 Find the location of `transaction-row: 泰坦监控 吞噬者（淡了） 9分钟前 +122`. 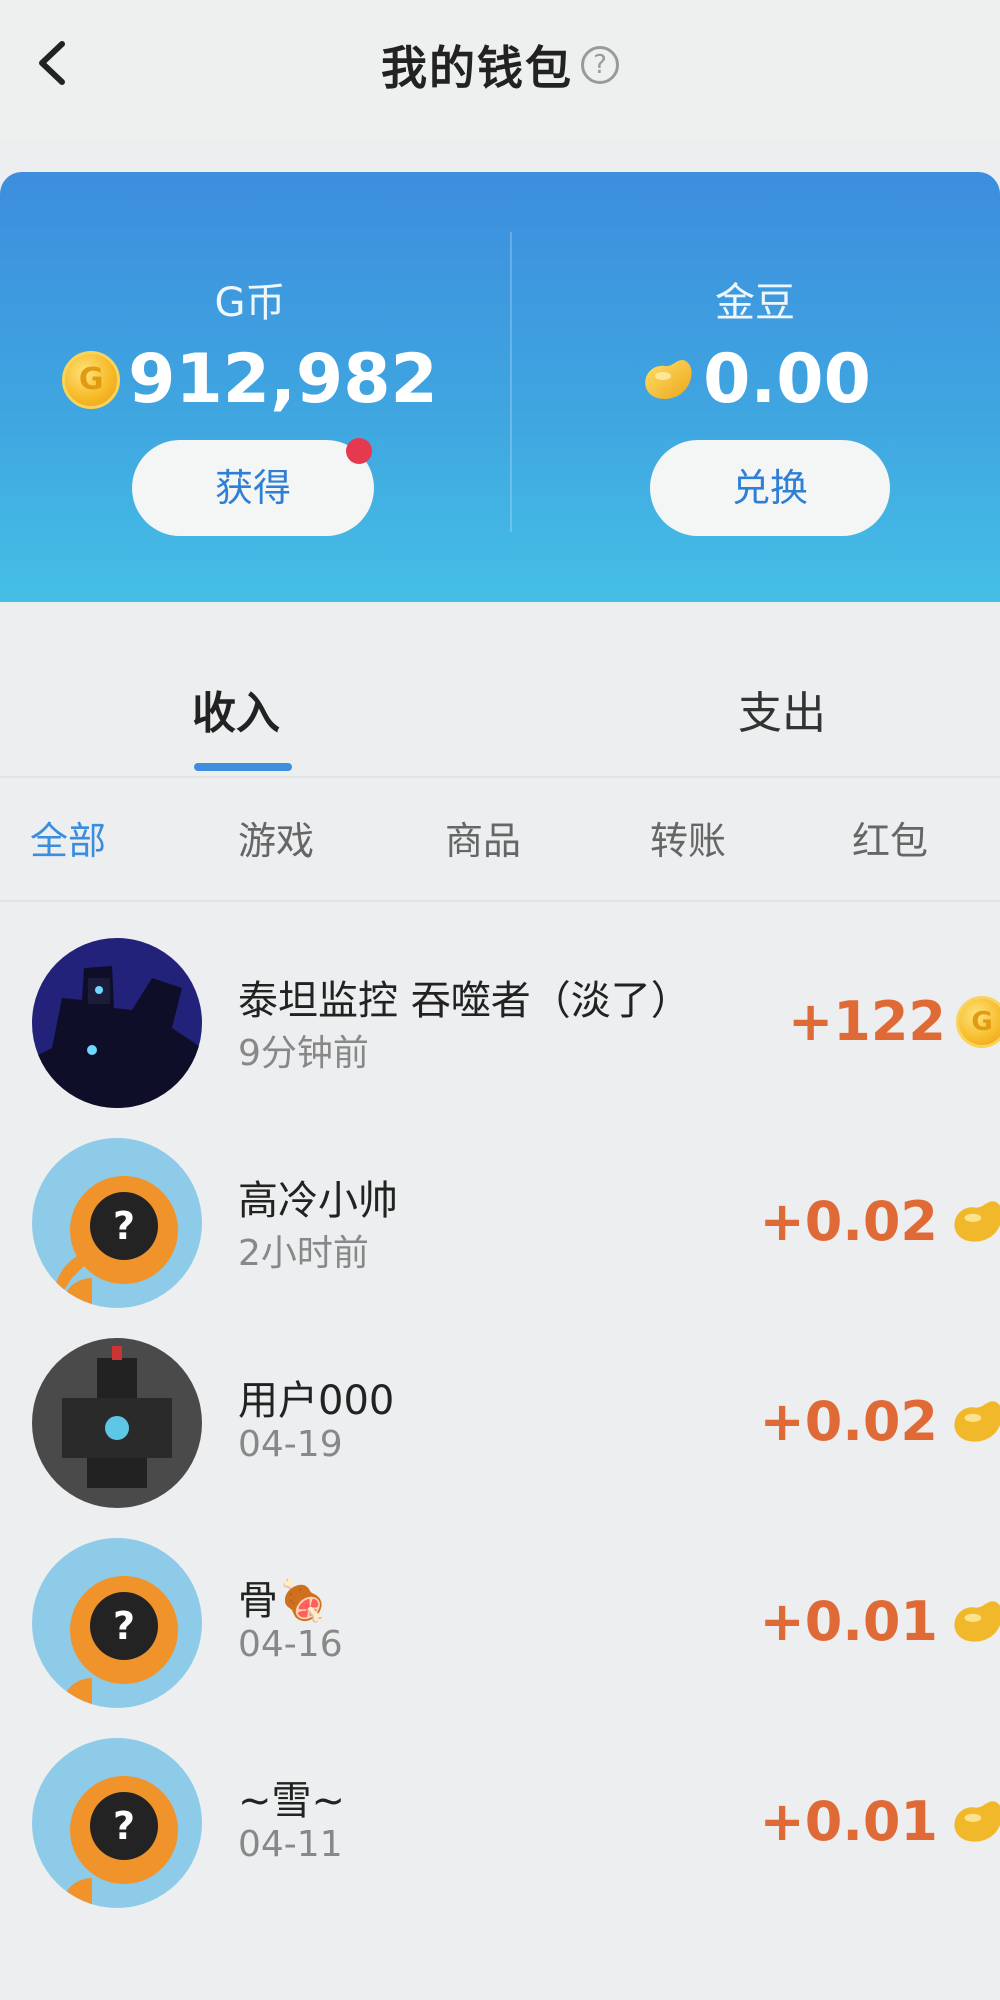

transaction-row: 泰坦监控 吞噬者（淡了） 9分钟前 +122 is located at coordinates (500, 1020).